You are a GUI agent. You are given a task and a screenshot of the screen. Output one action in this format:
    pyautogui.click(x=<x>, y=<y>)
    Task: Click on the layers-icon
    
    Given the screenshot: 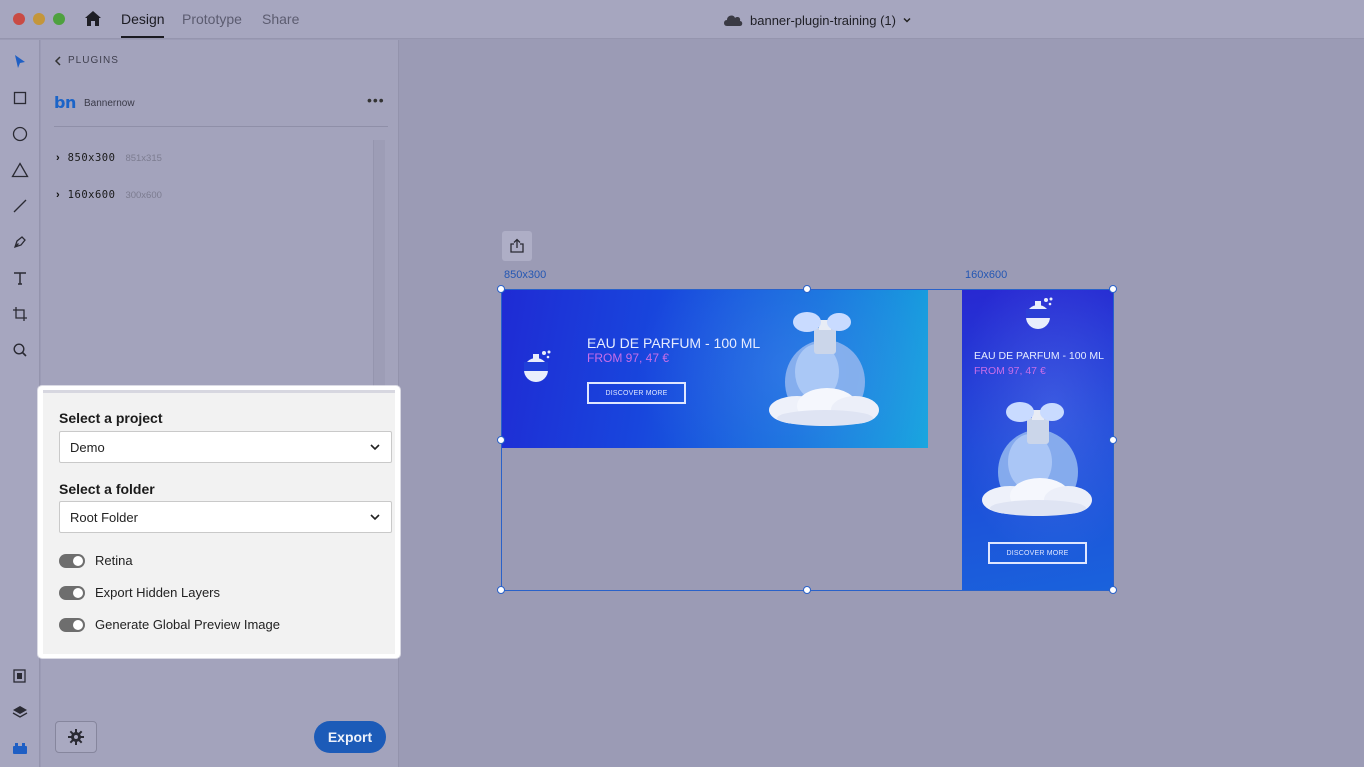 What is the action you would take?
    pyautogui.click(x=20, y=712)
    